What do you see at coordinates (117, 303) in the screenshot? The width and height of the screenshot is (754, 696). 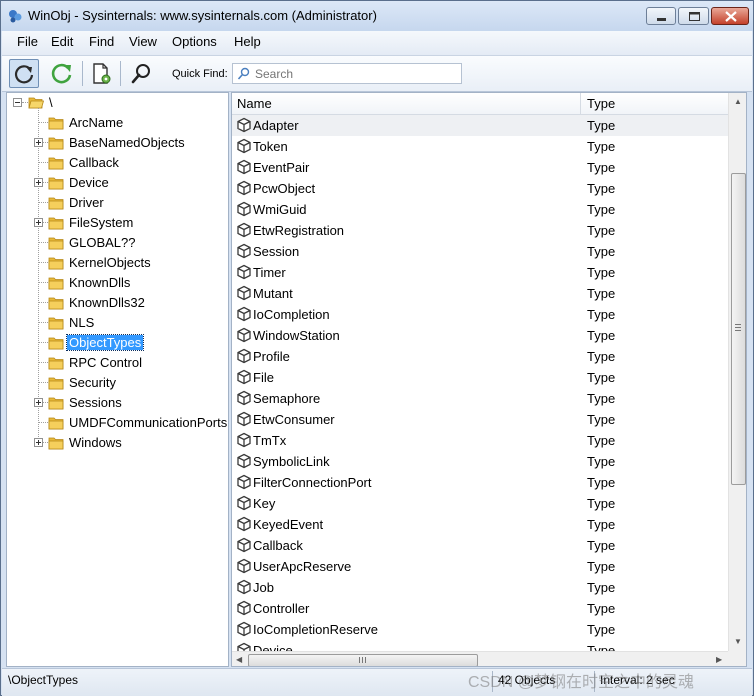 I see `tree-item-knowndlls32: KnownDlls32` at bounding box center [117, 303].